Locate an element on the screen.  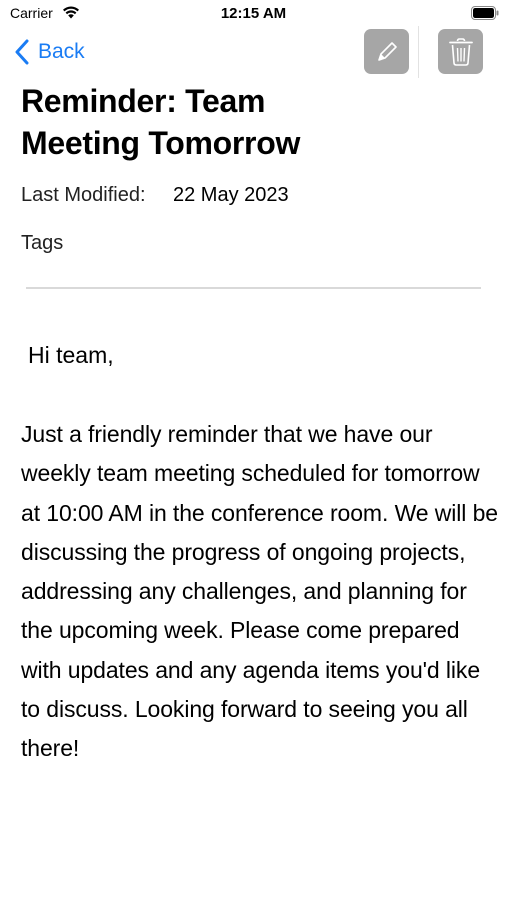
note-greeting: Hi team, is located at coordinates (71, 355).